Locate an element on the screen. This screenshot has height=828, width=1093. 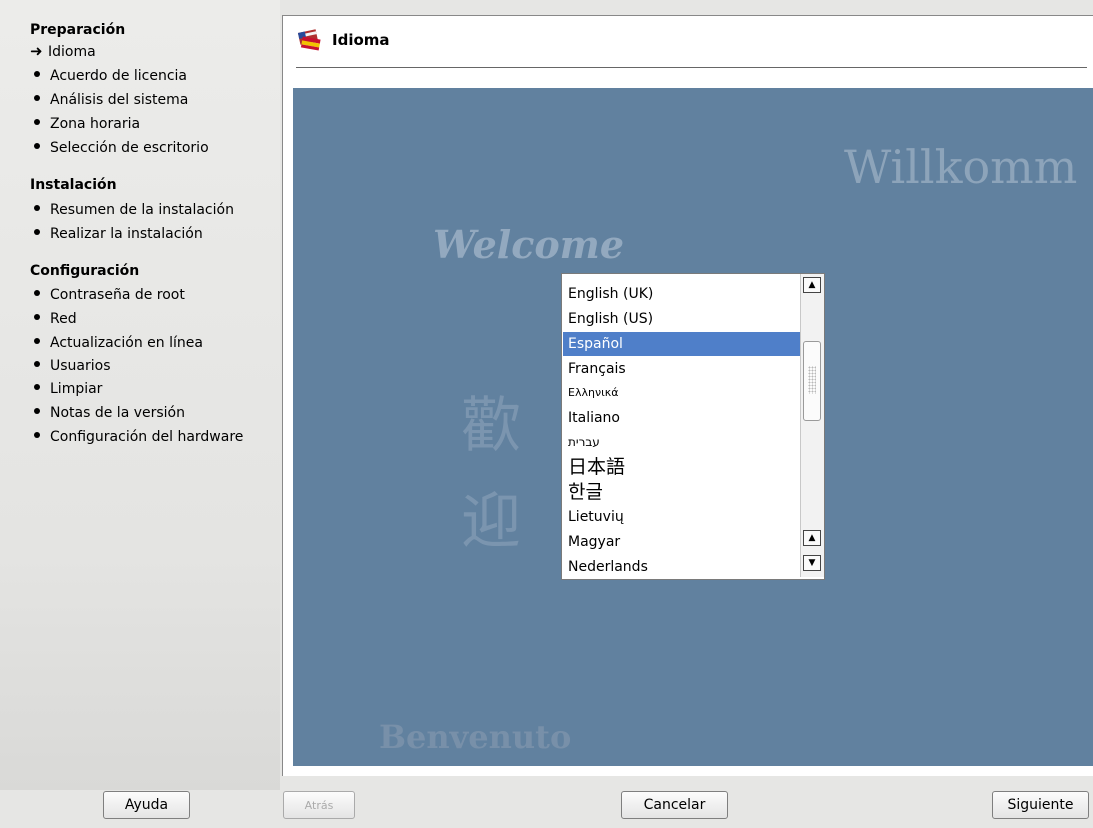
scroll-up-button: ▲ is located at coordinates (812, 285).